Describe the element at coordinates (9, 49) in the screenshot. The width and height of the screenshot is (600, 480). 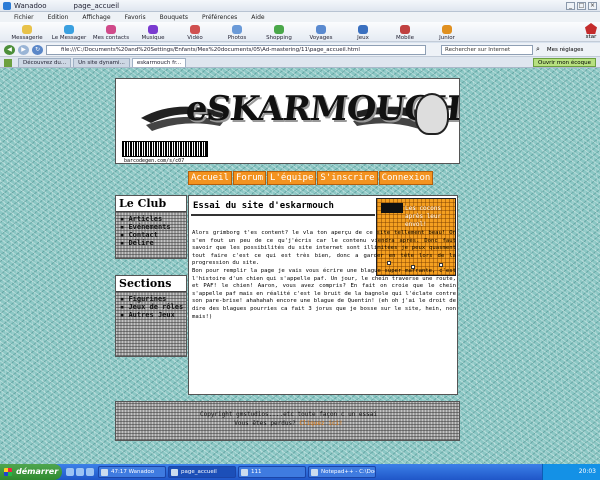
I see `back-button: ◀` at that location.